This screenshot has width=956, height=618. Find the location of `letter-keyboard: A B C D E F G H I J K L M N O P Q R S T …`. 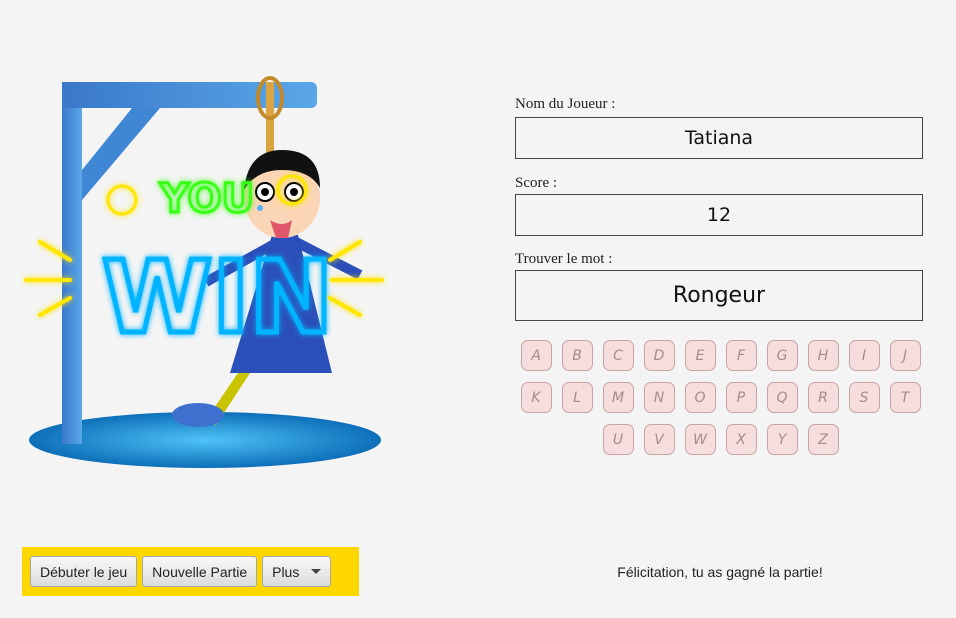

letter-keyboard: A B C D E F G H I J K L M N O P Q R S T … is located at coordinates (720, 403).